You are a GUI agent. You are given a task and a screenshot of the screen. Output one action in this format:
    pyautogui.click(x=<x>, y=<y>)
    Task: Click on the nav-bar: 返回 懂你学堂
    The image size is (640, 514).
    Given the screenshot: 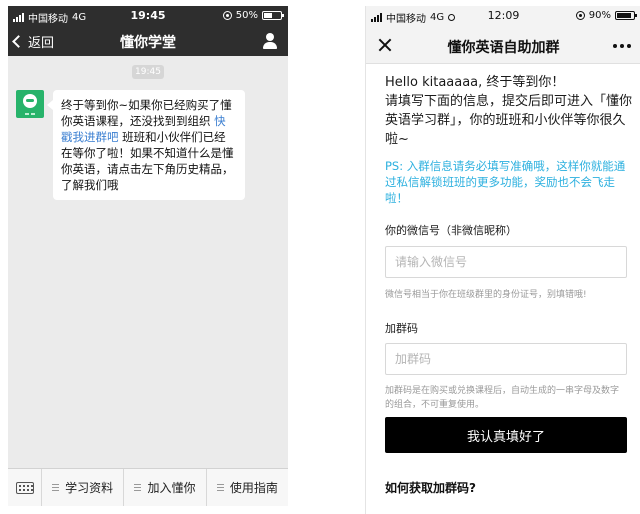 What is the action you would take?
    pyautogui.click(x=148, y=41)
    